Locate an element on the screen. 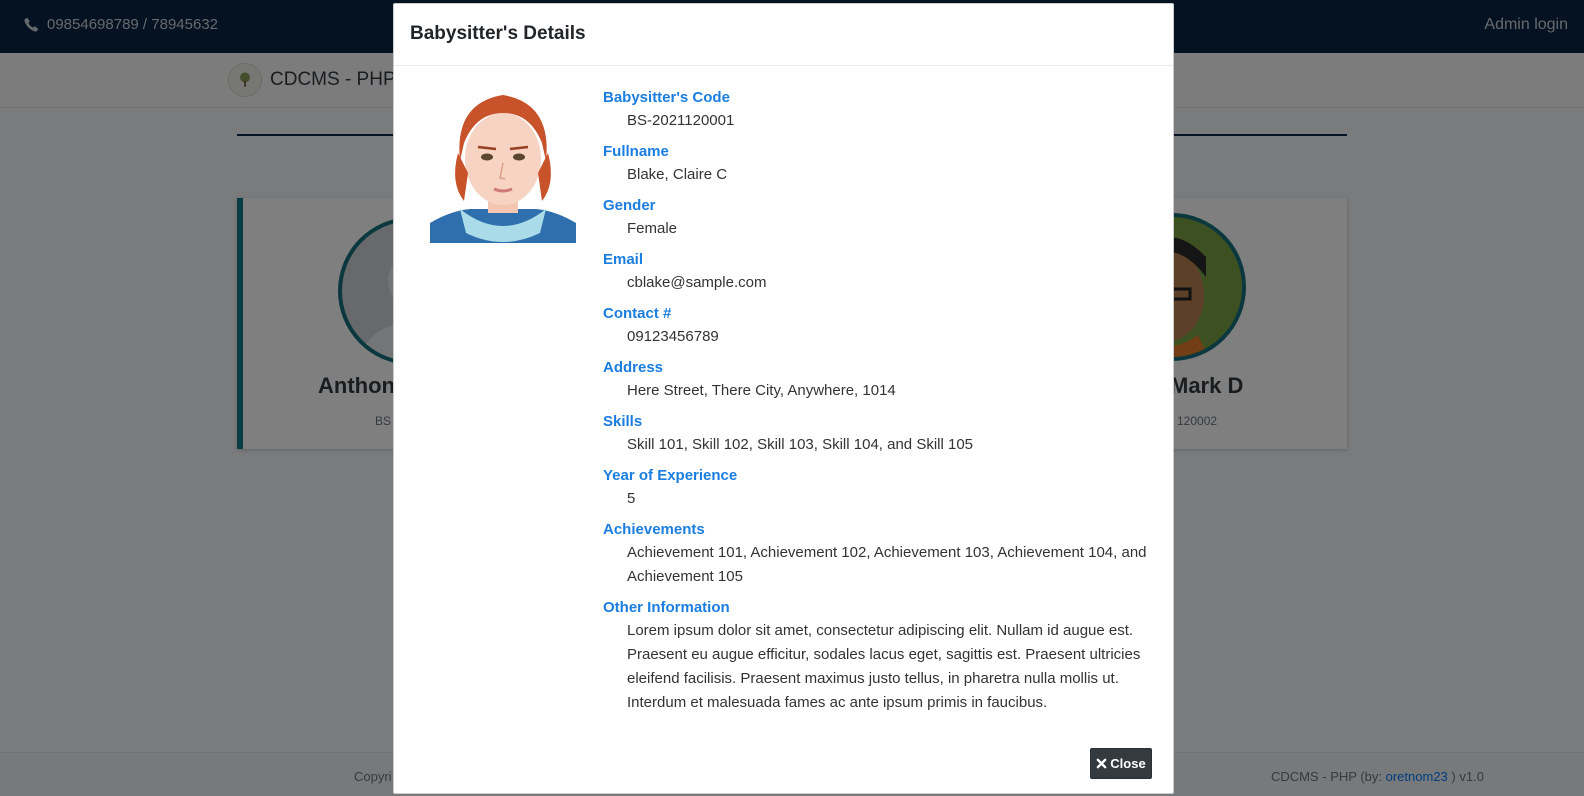 The image size is (1584, 796). field-value: 5 is located at coordinates (631, 498).